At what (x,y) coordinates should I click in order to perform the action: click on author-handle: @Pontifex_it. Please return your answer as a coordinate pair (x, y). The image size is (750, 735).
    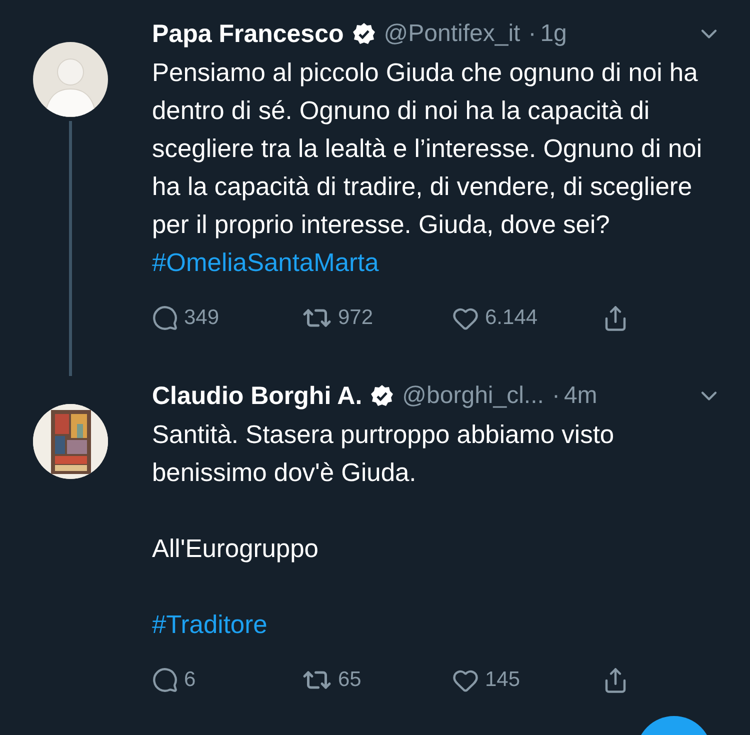
    Looking at the image, I should click on (452, 34).